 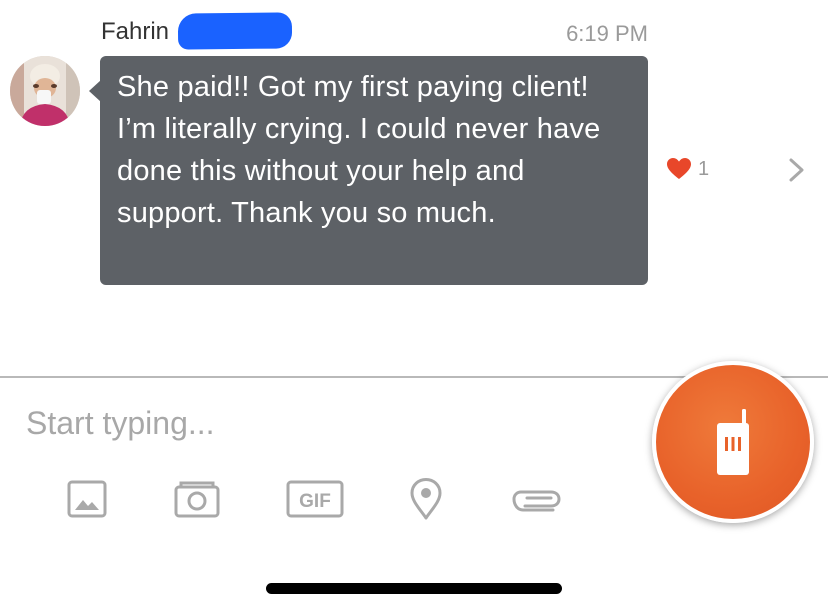 What do you see at coordinates (797, 170) in the screenshot?
I see `chevron-right-icon` at bounding box center [797, 170].